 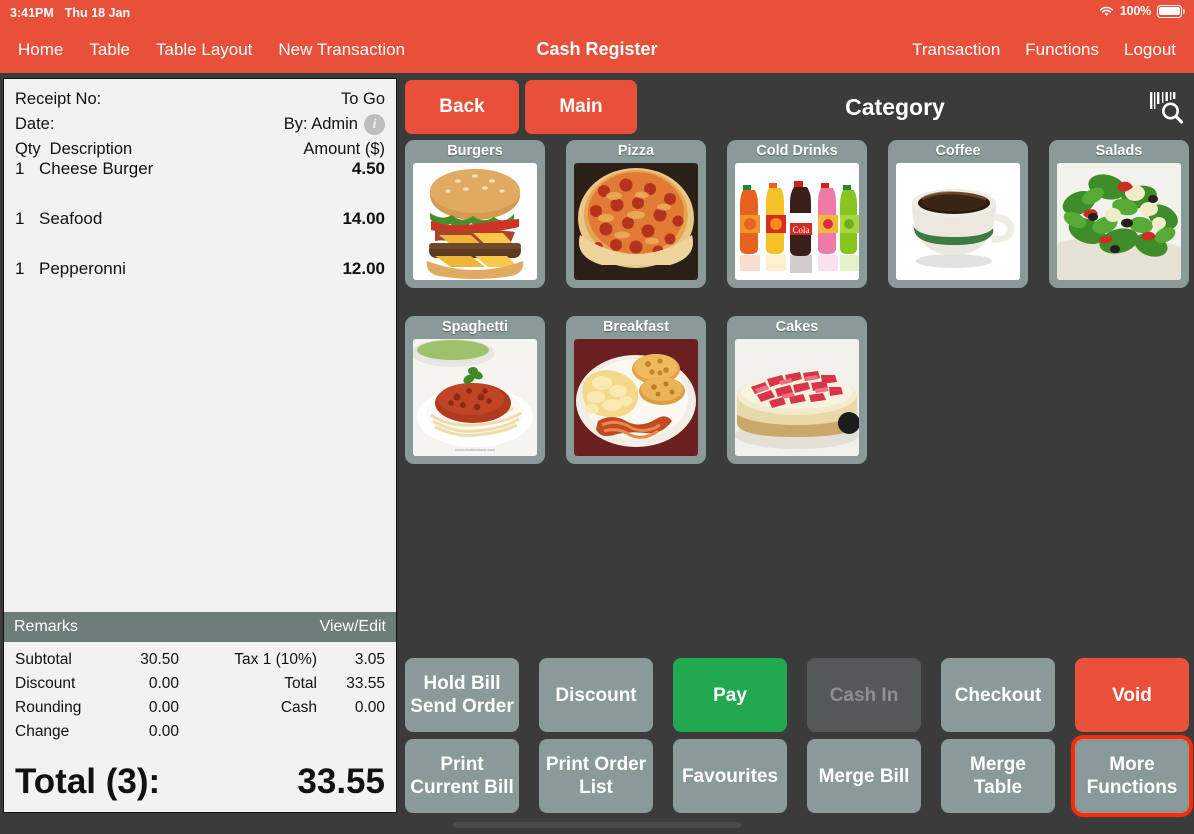 What do you see at coordinates (374, 124) in the screenshot?
I see `info-icon: i` at bounding box center [374, 124].